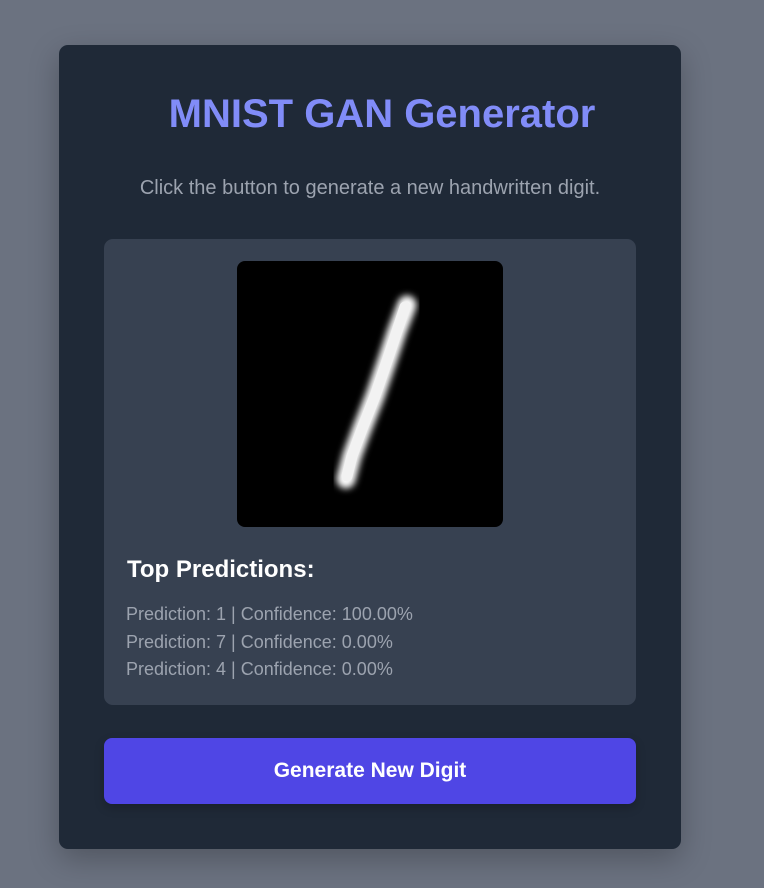 The image size is (764, 888). What do you see at coordinates (269, 614) in the screenshot?
I see `prediction-item: Prediction: 1 | Confidence: 100.00%` at bounding box center [269, 614].